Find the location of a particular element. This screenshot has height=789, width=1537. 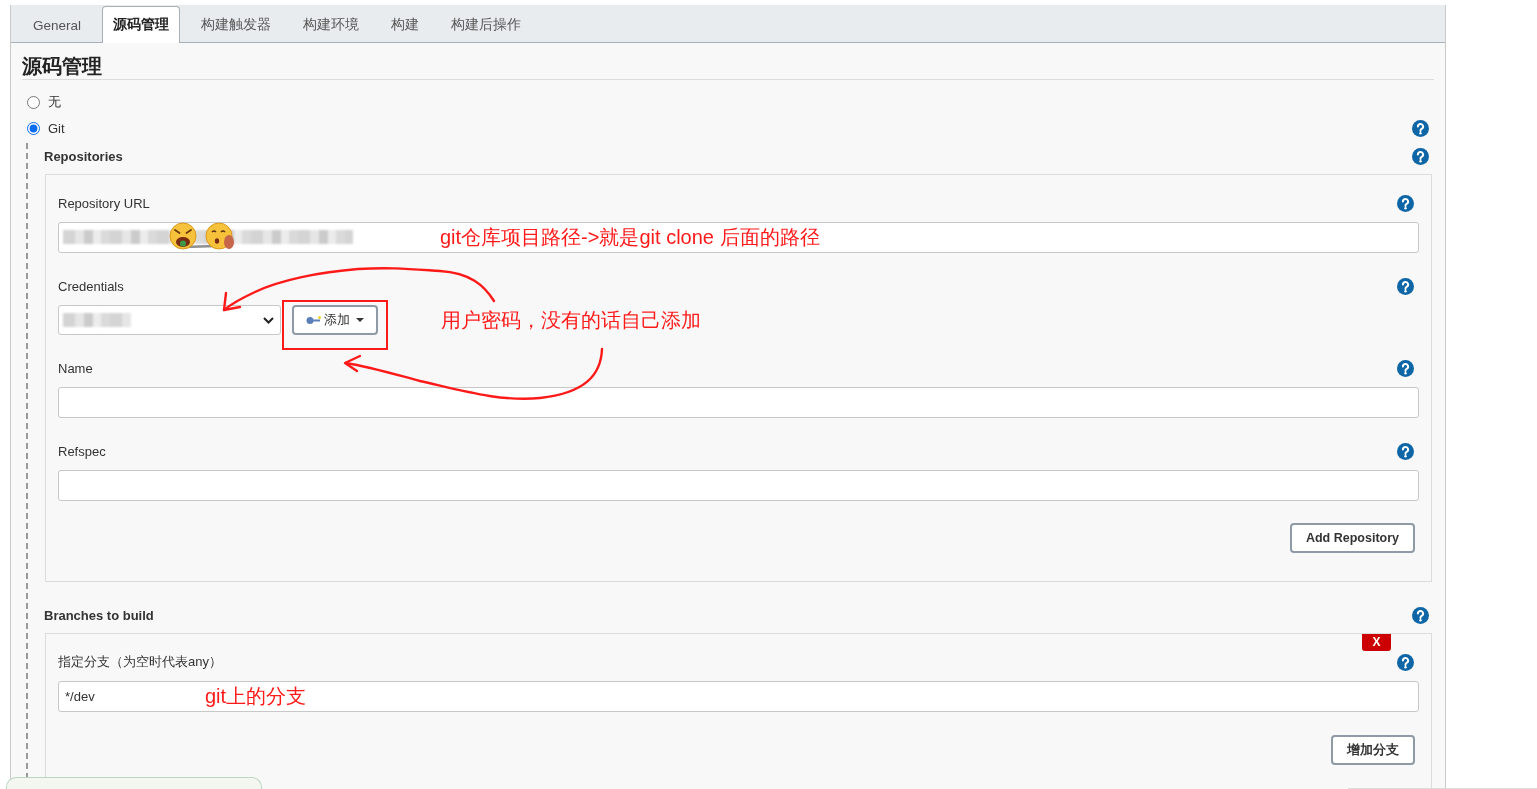

annotation-text: git仓库项目路径->就是git clone 后面的路径 is located at coordinates (630, 237).